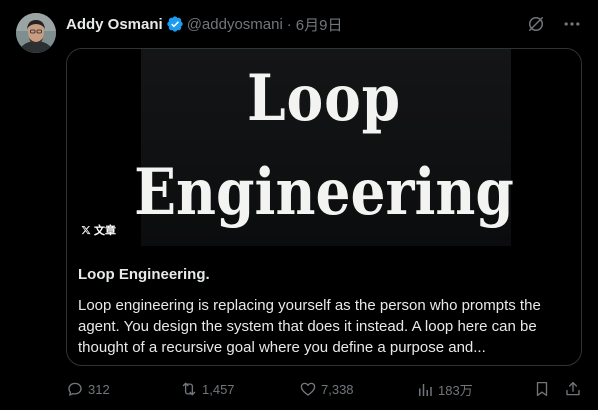 The width and height of the screenshot is (598, 410). What do you see at coordinates (455, 390) in the screenshot?
I see `views-count: 183万` at bounding box center [455, 390].